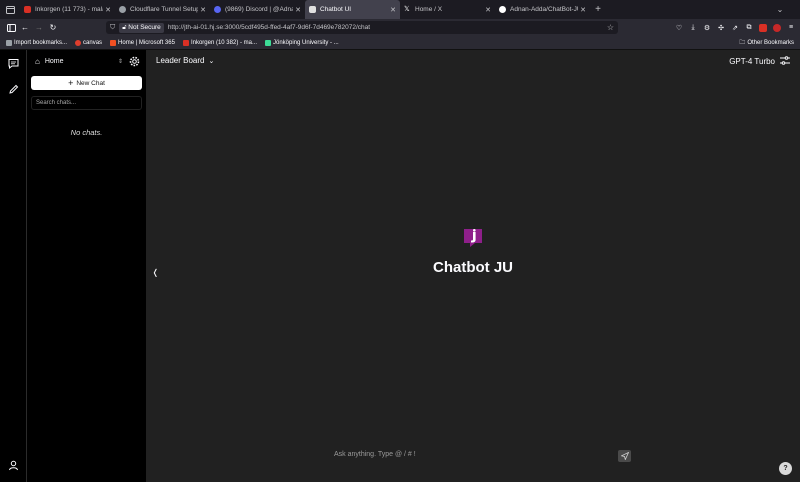  Describe the element at coordinates (610, 27) in the screenshot. I see `bookmark-star-icon: ☆` at that location.